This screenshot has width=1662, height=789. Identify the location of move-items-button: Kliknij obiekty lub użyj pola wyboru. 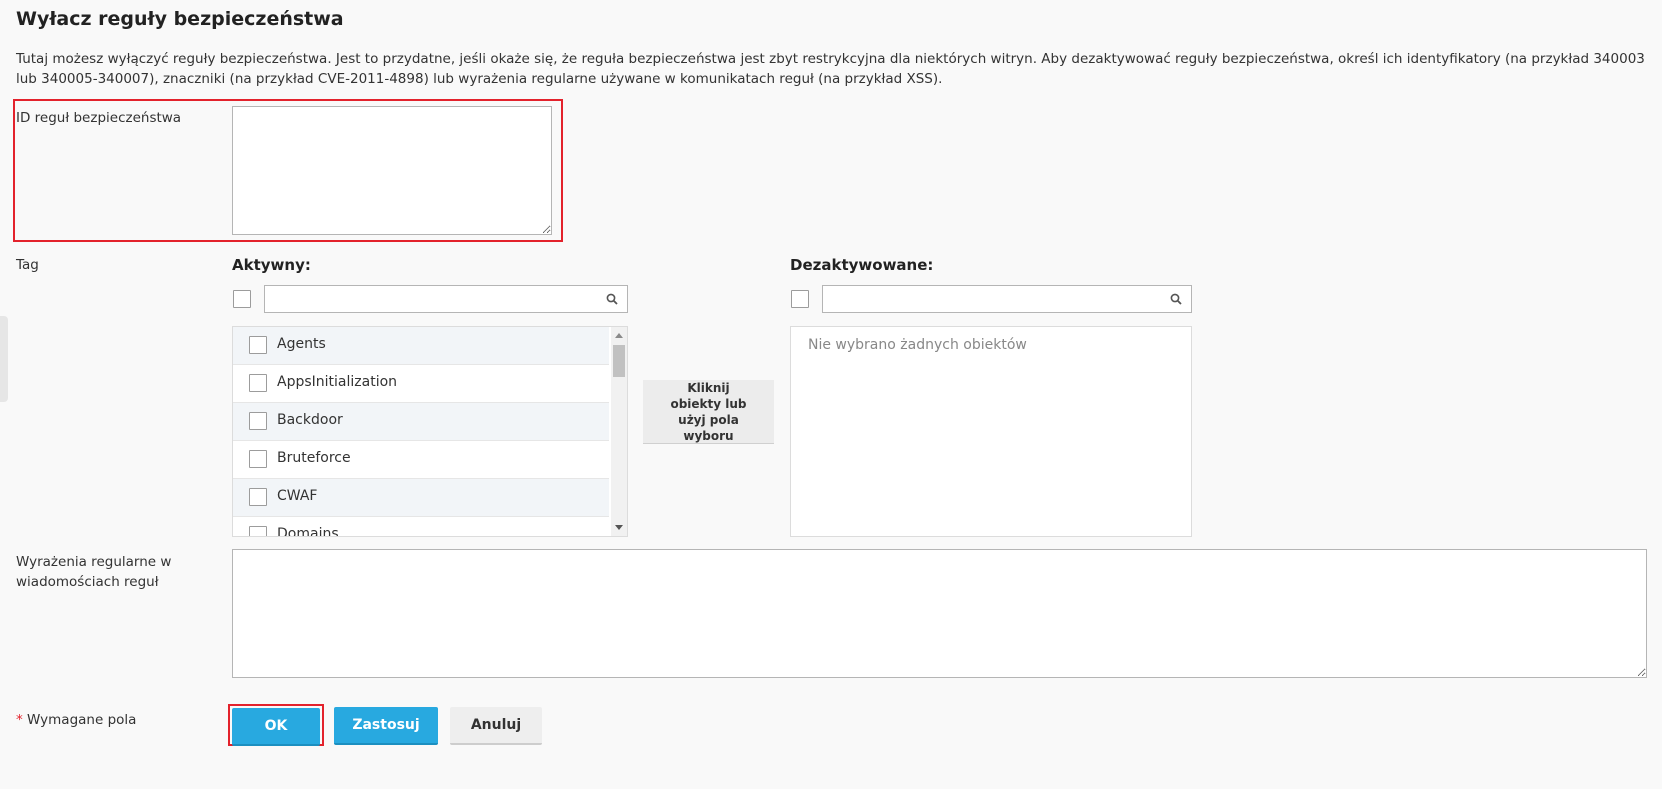
(708, 412).